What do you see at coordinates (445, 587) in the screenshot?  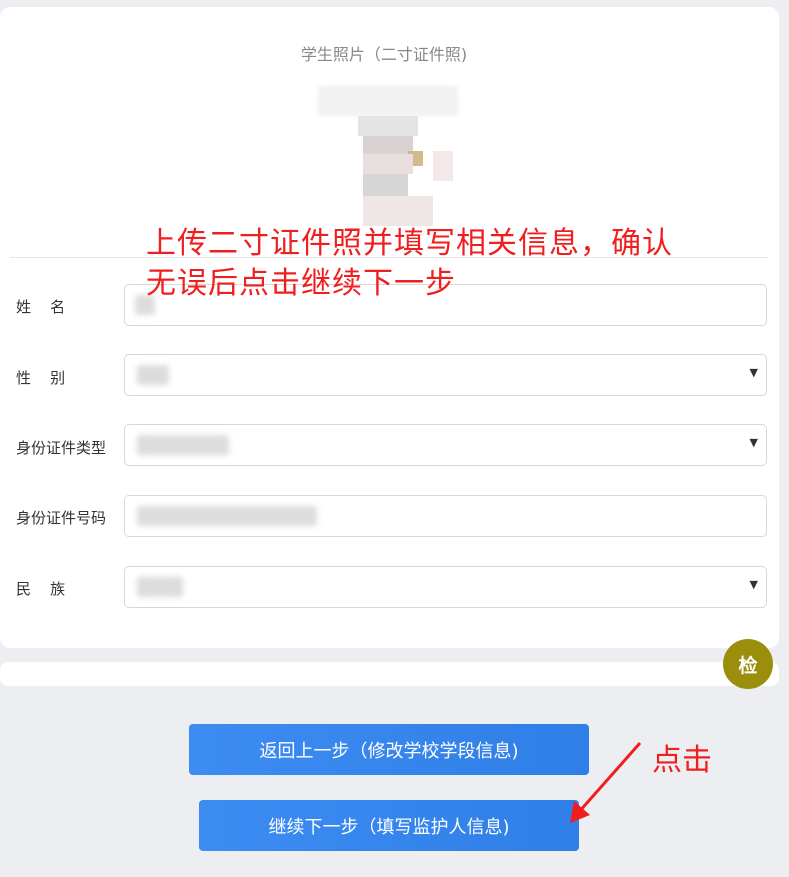 I see `ethnicity-select: ▼` at bounding box center [445, 587].